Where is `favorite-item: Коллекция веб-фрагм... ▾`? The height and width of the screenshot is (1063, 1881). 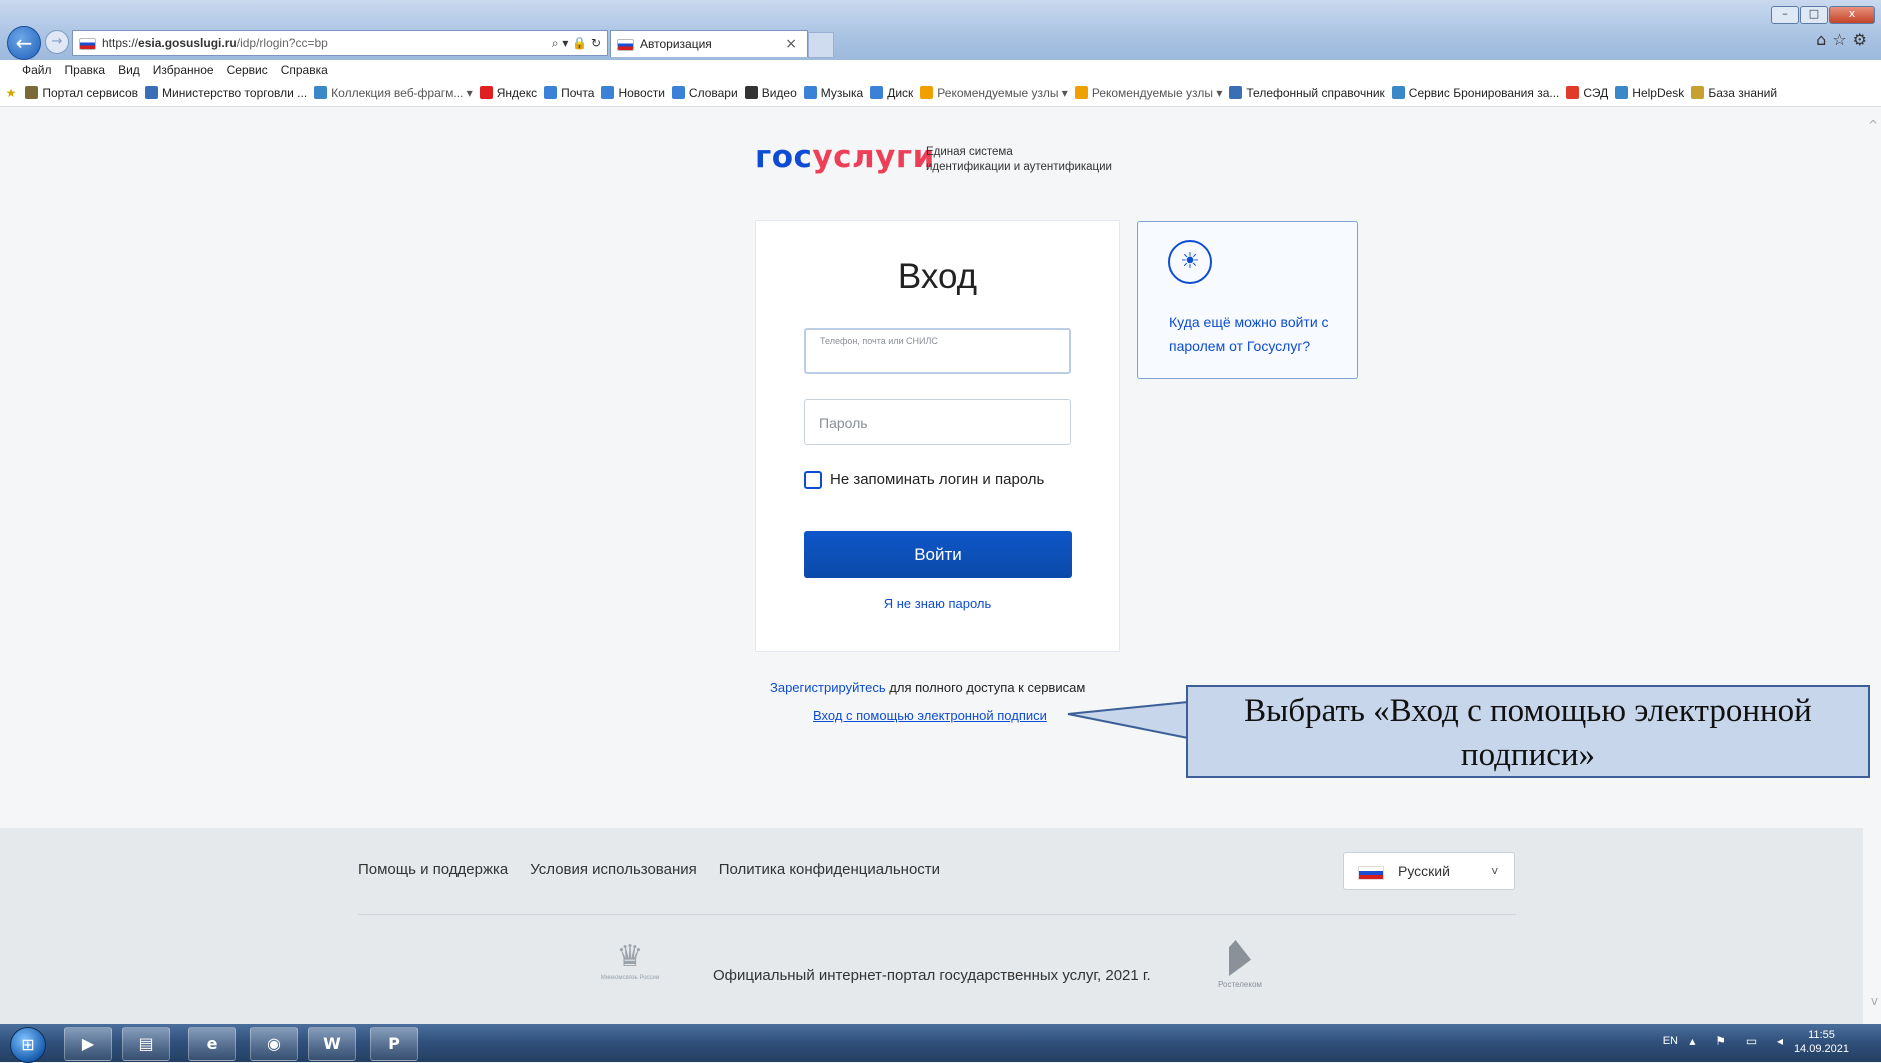
favorite-item: Коллекция веб-фрагм... ▾ is located at coordinates (393, 93).